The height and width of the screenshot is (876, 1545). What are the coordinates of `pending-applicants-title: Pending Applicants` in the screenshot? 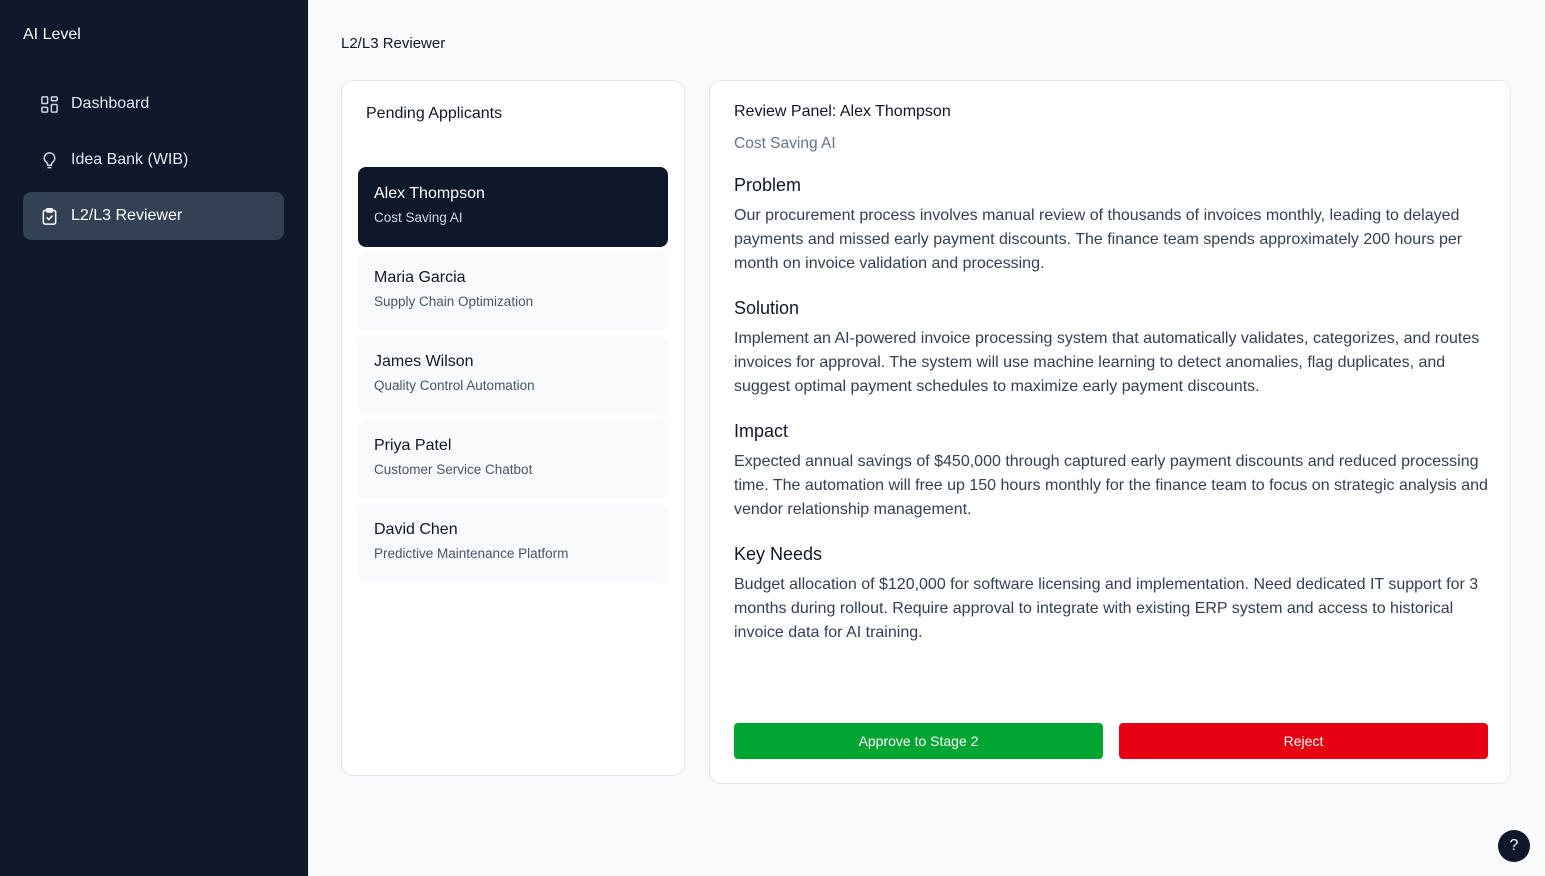 It's located at (434, 113).